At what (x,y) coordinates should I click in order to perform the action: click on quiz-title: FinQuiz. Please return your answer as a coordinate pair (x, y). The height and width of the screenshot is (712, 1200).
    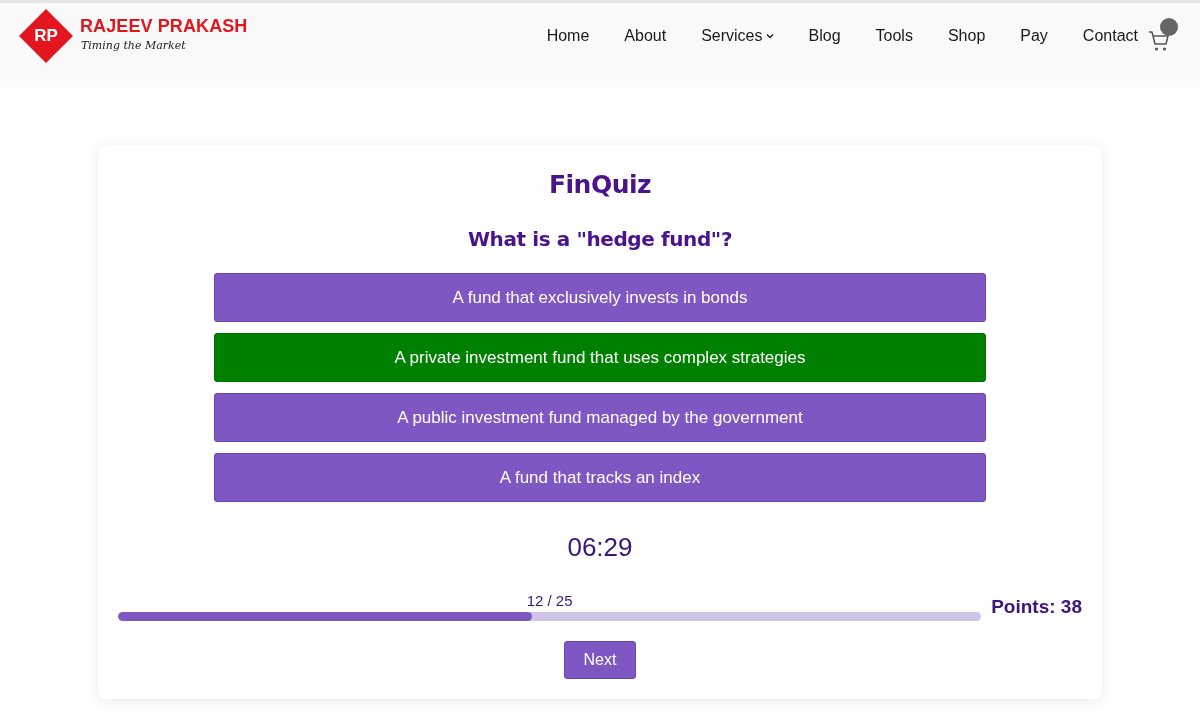
    Looking at the image, I should click on (600, 185).